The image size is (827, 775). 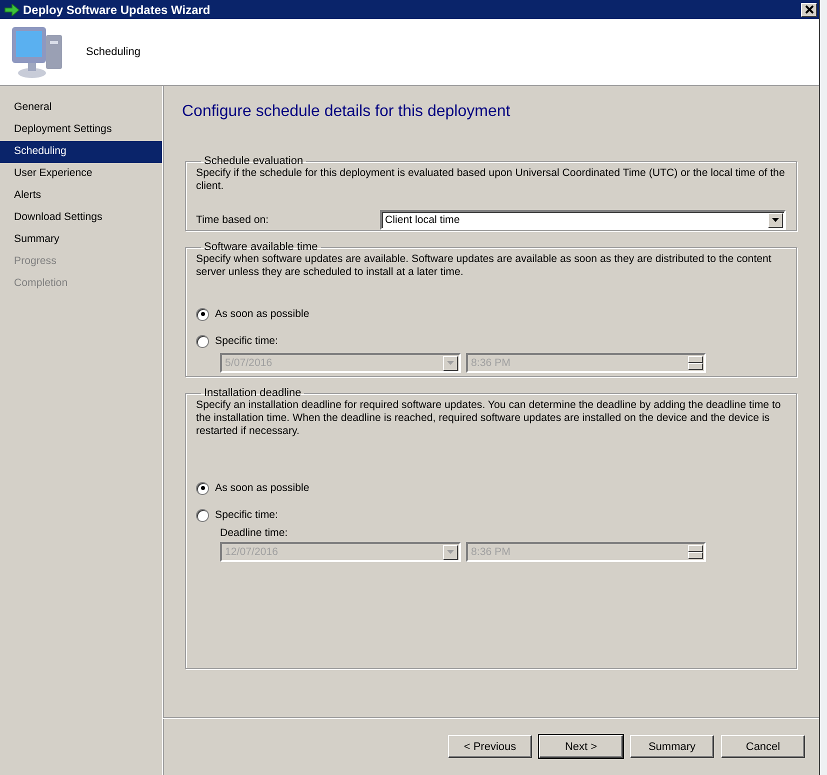 I want to click on field-label: Deadline time:, so click(x=254, y=533).